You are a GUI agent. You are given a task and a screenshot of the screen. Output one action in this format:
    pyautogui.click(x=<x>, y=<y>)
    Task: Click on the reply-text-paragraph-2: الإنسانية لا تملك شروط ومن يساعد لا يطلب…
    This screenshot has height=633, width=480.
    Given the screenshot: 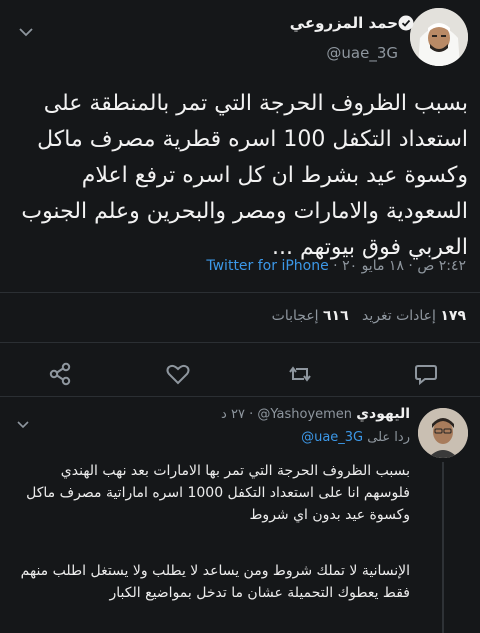 What is the action you would take?
    pyautogui.click(x=215, y=582)
    